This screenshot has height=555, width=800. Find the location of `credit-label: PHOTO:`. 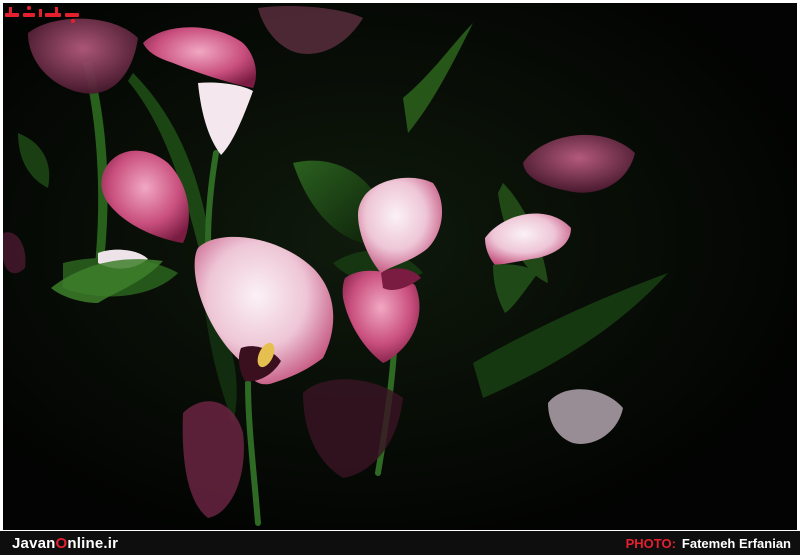

credit-label: PHOTO: is located at coordinates (650, 543).